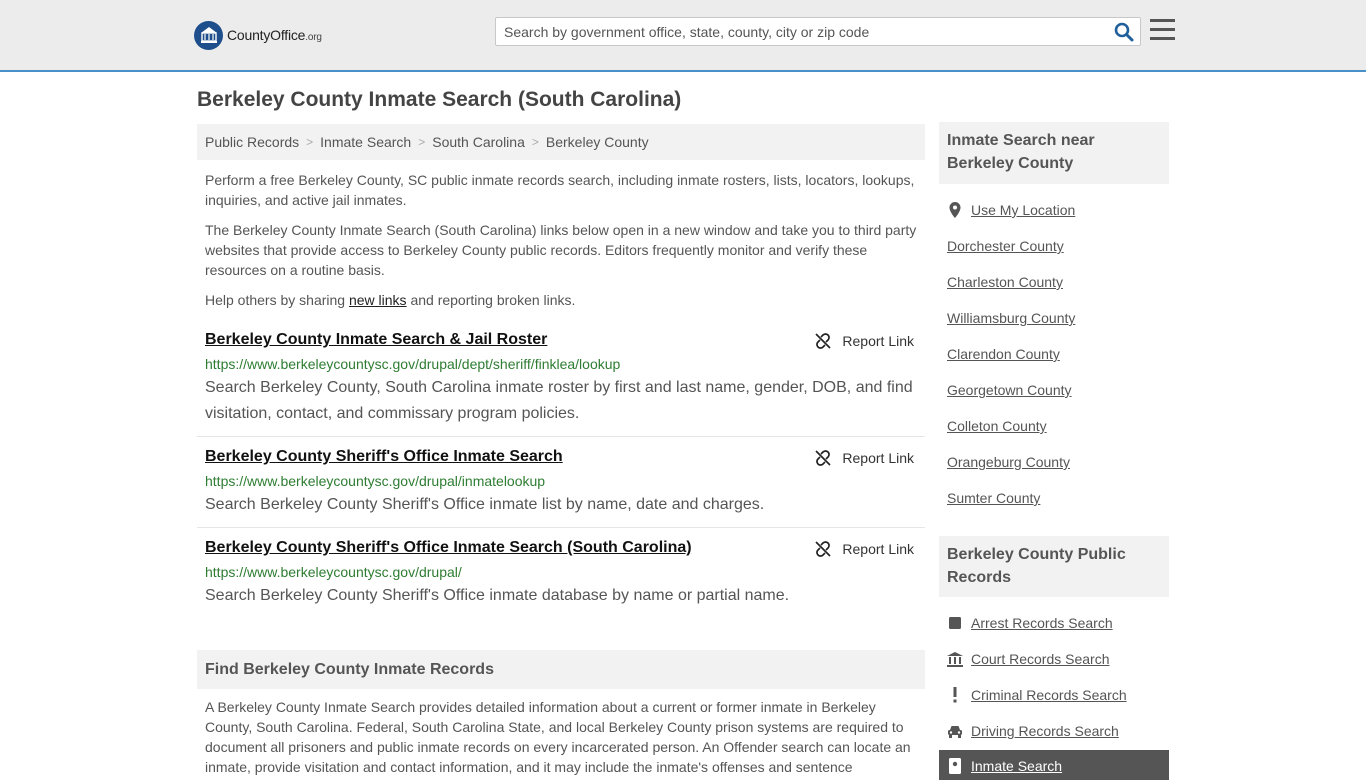  I want to click on exclamation-icon, so click(955, 695).